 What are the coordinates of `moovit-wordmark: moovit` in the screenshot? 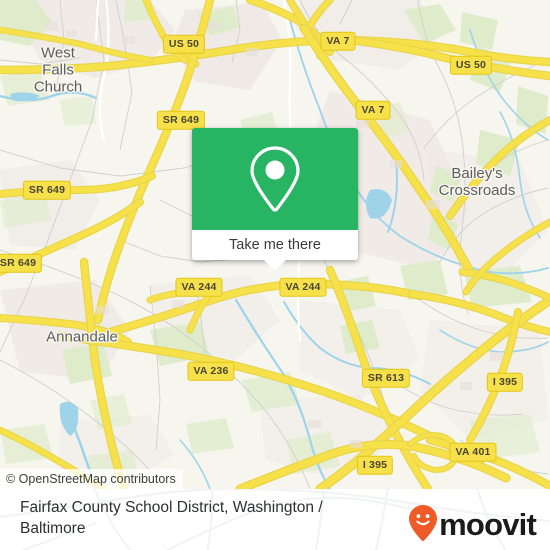 It's located at (488, 524).